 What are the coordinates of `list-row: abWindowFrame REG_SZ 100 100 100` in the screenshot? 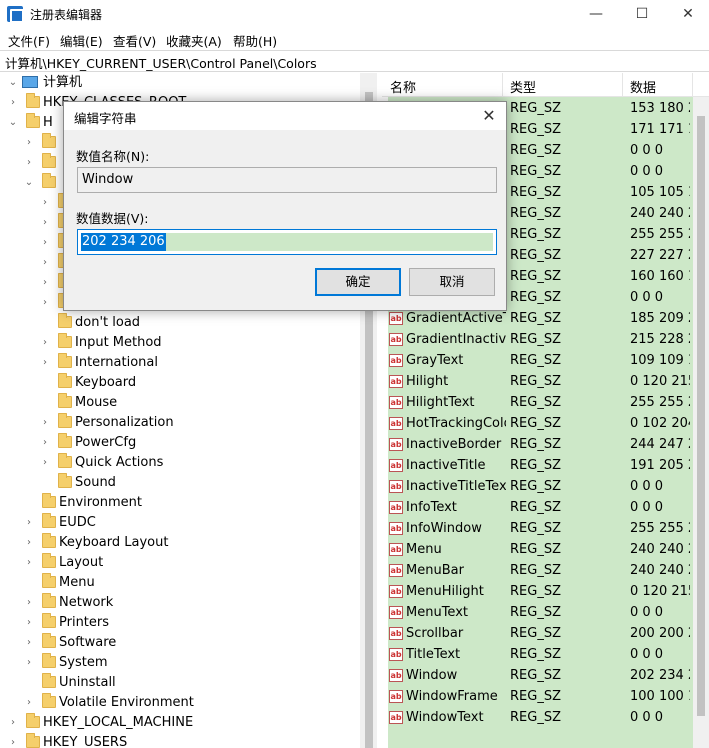 It's located at (545, 696).